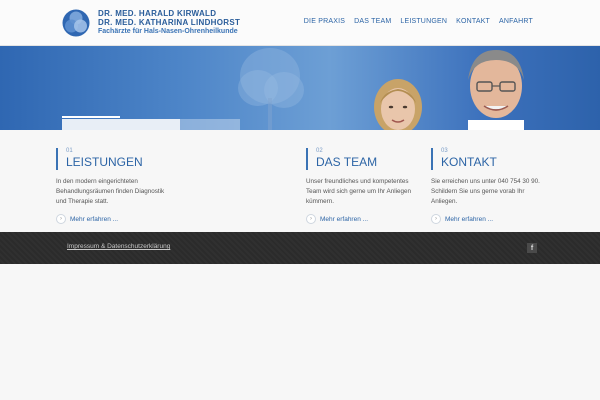  I want to click on teaser-number: 03, so click(444, 151).